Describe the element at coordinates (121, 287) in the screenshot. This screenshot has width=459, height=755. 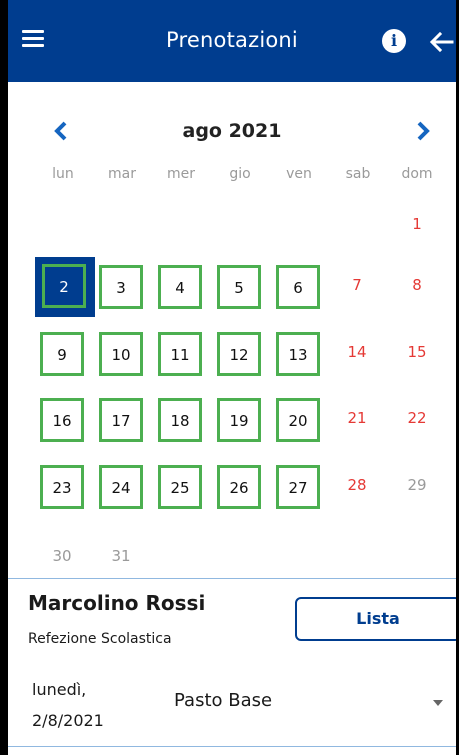
I see `calendar-day: 3` at that location.